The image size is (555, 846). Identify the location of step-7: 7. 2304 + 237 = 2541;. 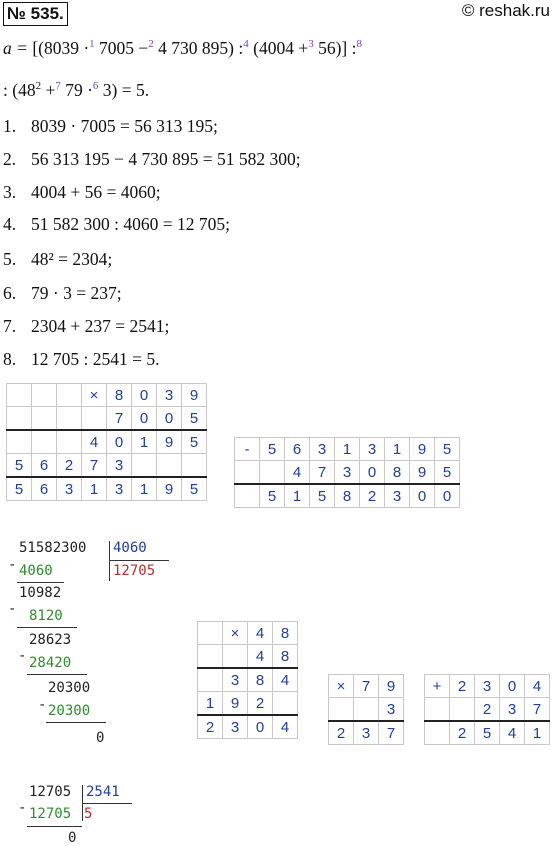
(86, 326).